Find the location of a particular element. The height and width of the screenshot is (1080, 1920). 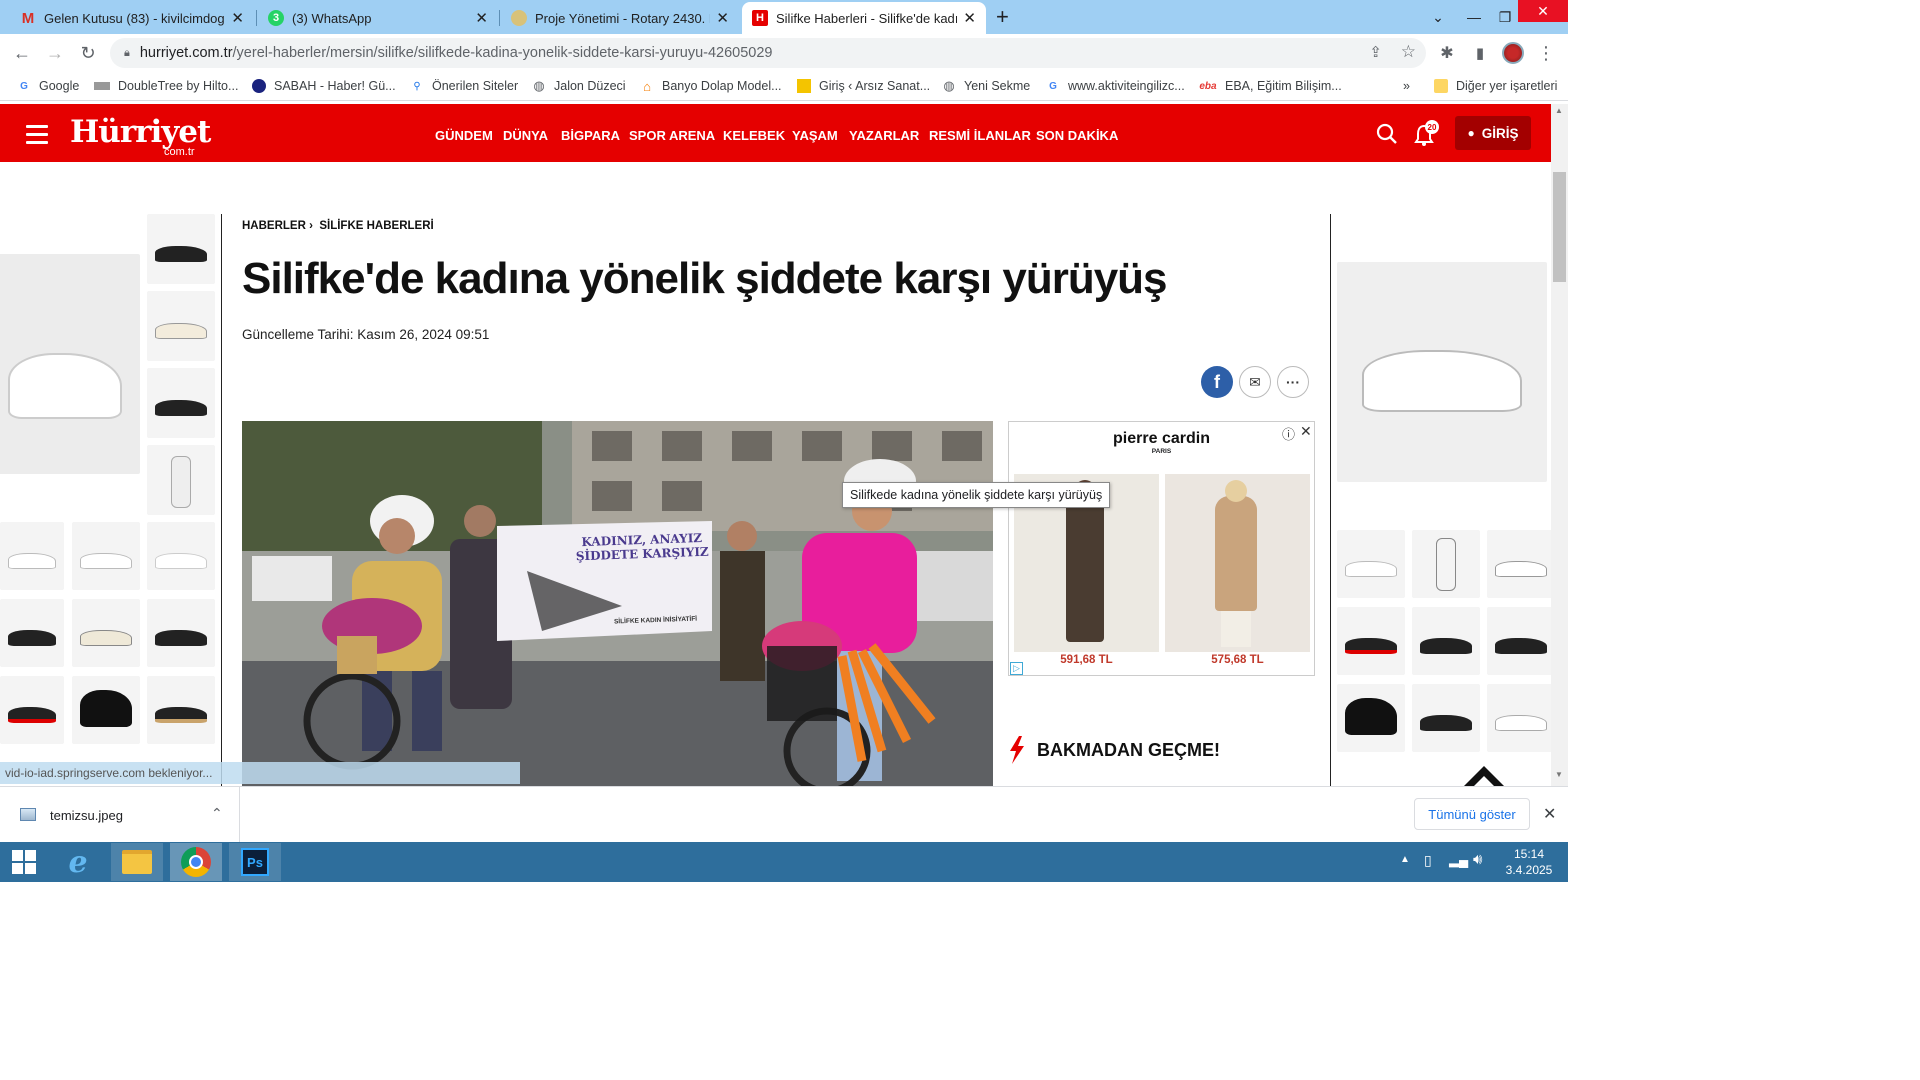

left-side-ad is located at coordinates (111, 500).